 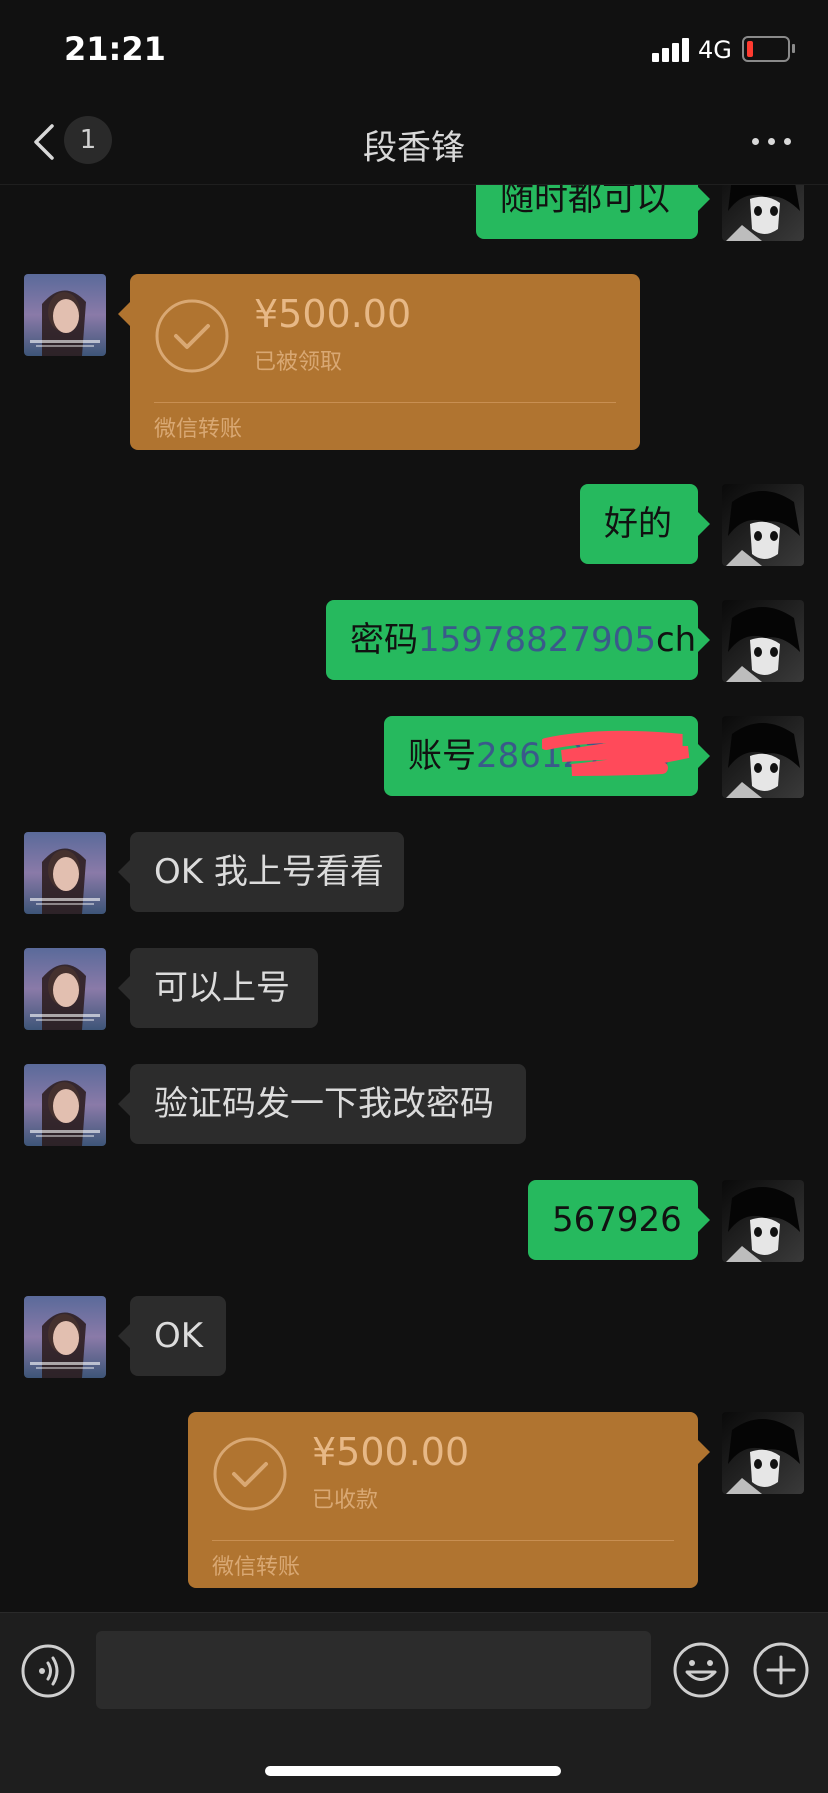 What do you see at coordinates (413, 1771) in the screenshot?
I see `home-indicator` at bounding box center [413, 1771].